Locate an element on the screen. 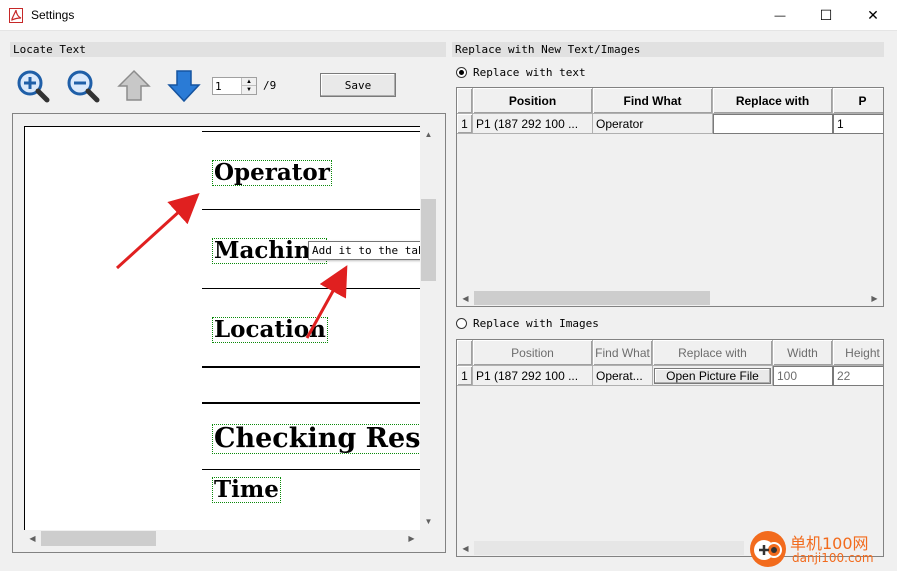  spinner-up-button: ▲ is located at coordinates (248, 82).